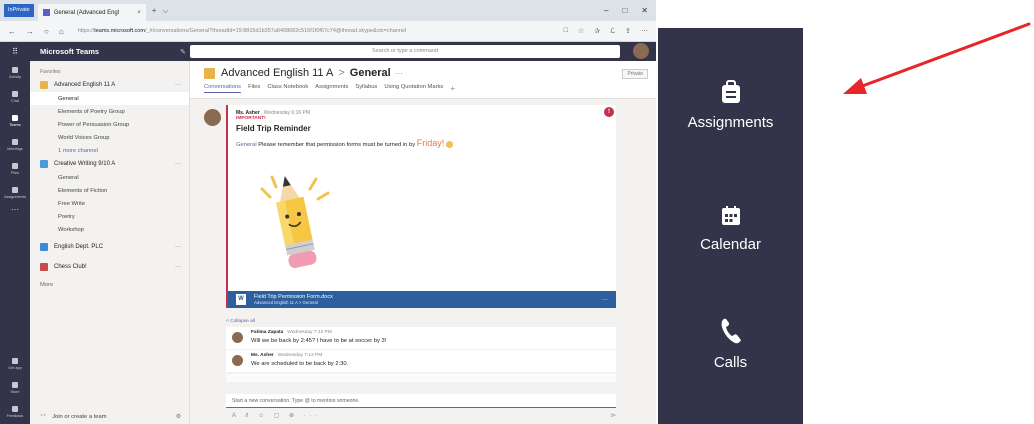  What do you see at coordinates (12, 31) in the screenshot?
I see `back-icon: ←` at bounding box center [12, 31].